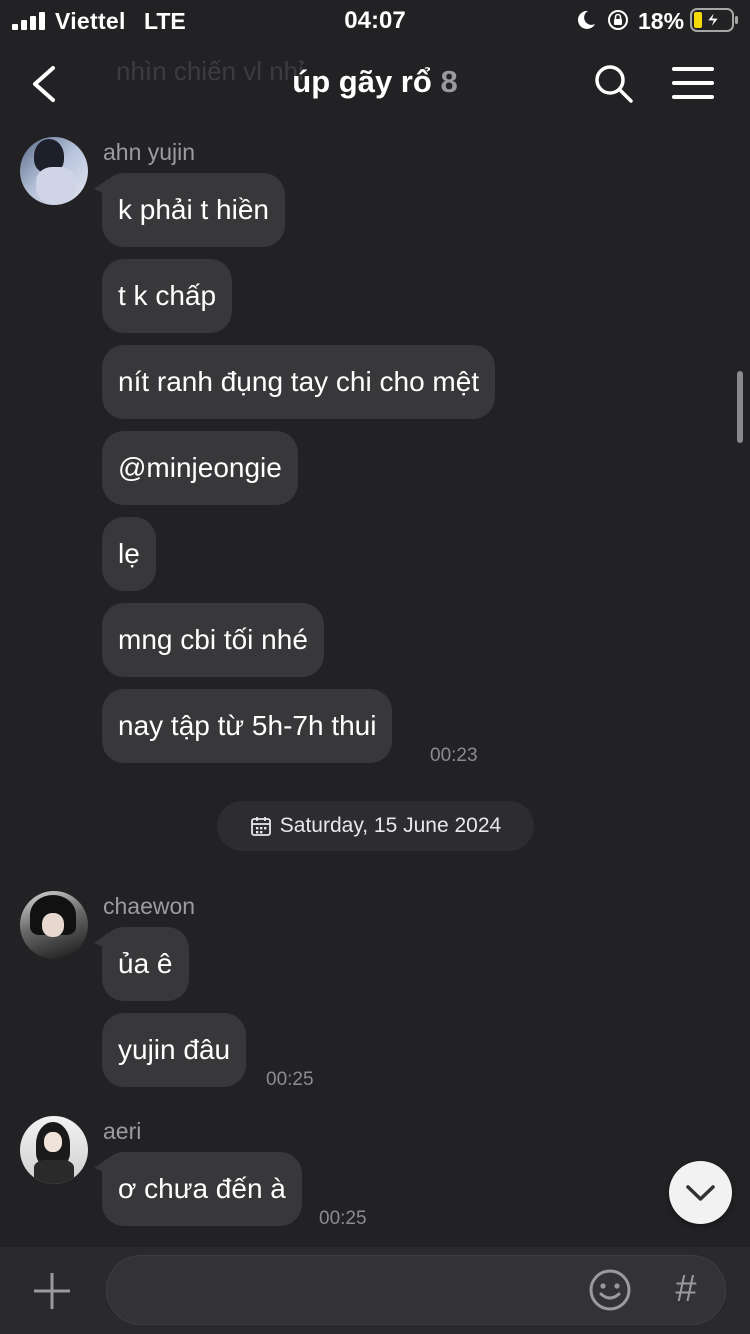 The image size is (750, 1334). Describe the element at coordinates (189, 210) in the screenshot. I see `message-bubble: k phải t hiền` at that location.